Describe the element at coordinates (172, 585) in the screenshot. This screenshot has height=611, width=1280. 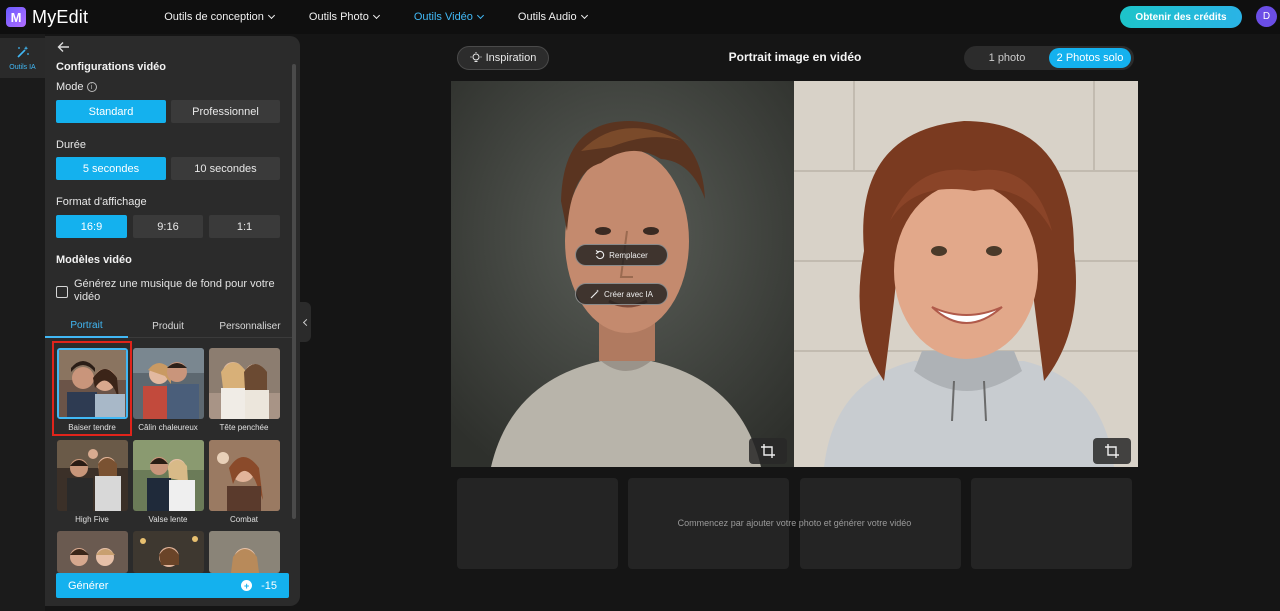
I see `generate-button: Générer + -15` at that location.